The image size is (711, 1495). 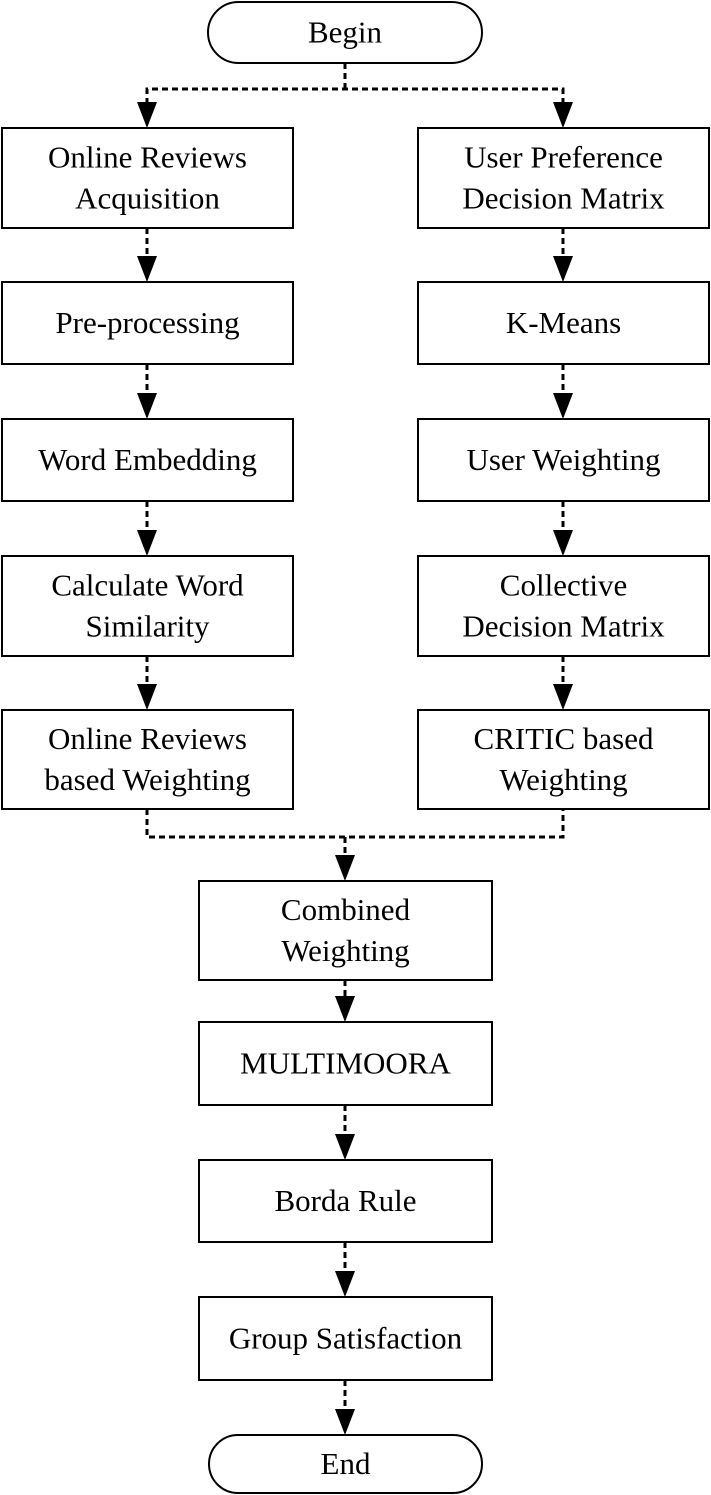 I want to click on merged-step-1-label: Weighting, so click(x=345, y=950).